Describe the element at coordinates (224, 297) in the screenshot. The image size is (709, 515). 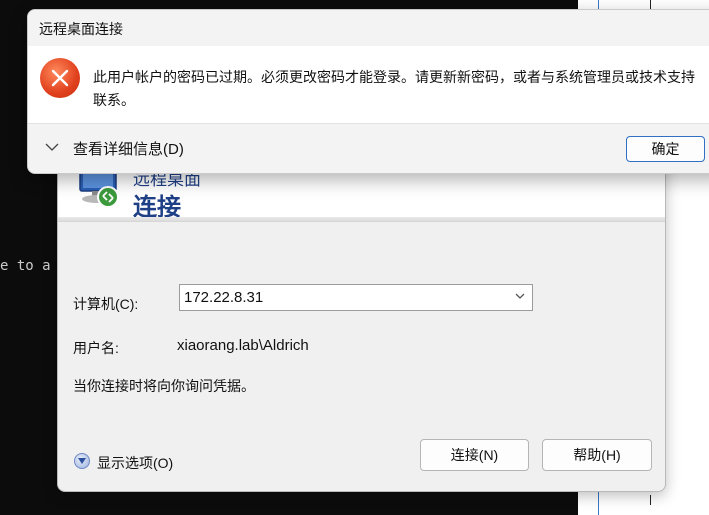
I see `computer-value: 172.22.8.31` at that location.